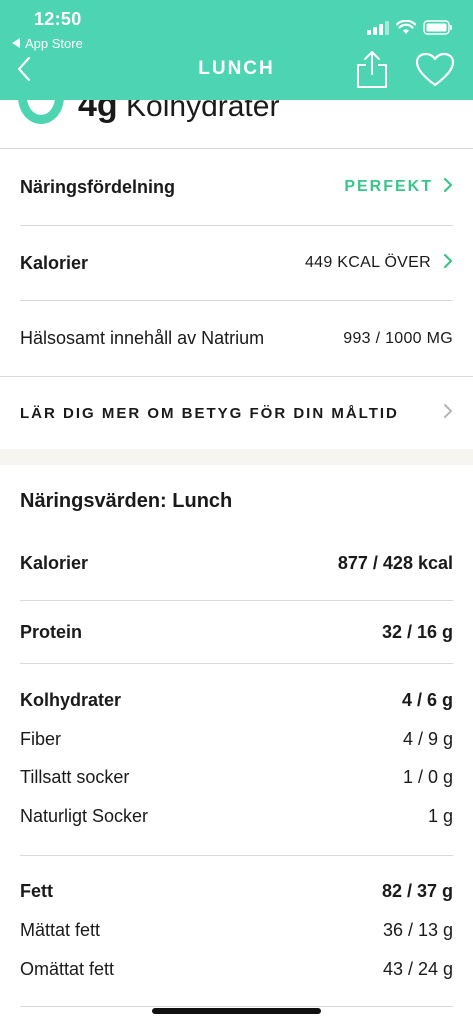 The height and width of the screenshot is (1024, 473). What do you see at coordinates (236, 50) in the screenshot?
I see `app-header: 12:50 App Store LUNCH` at bounding box center [236, 50].